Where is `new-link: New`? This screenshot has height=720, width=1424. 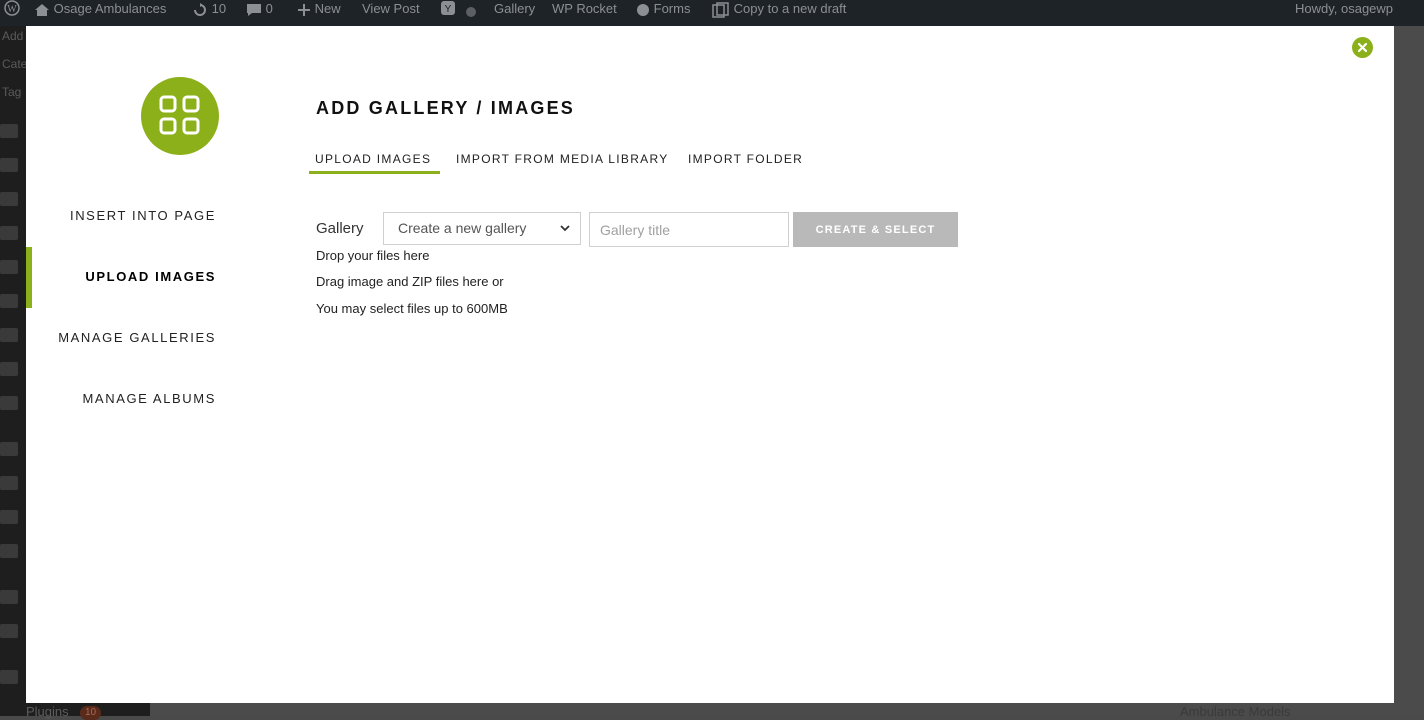 new-link: New is located at coordinates (319, 9).